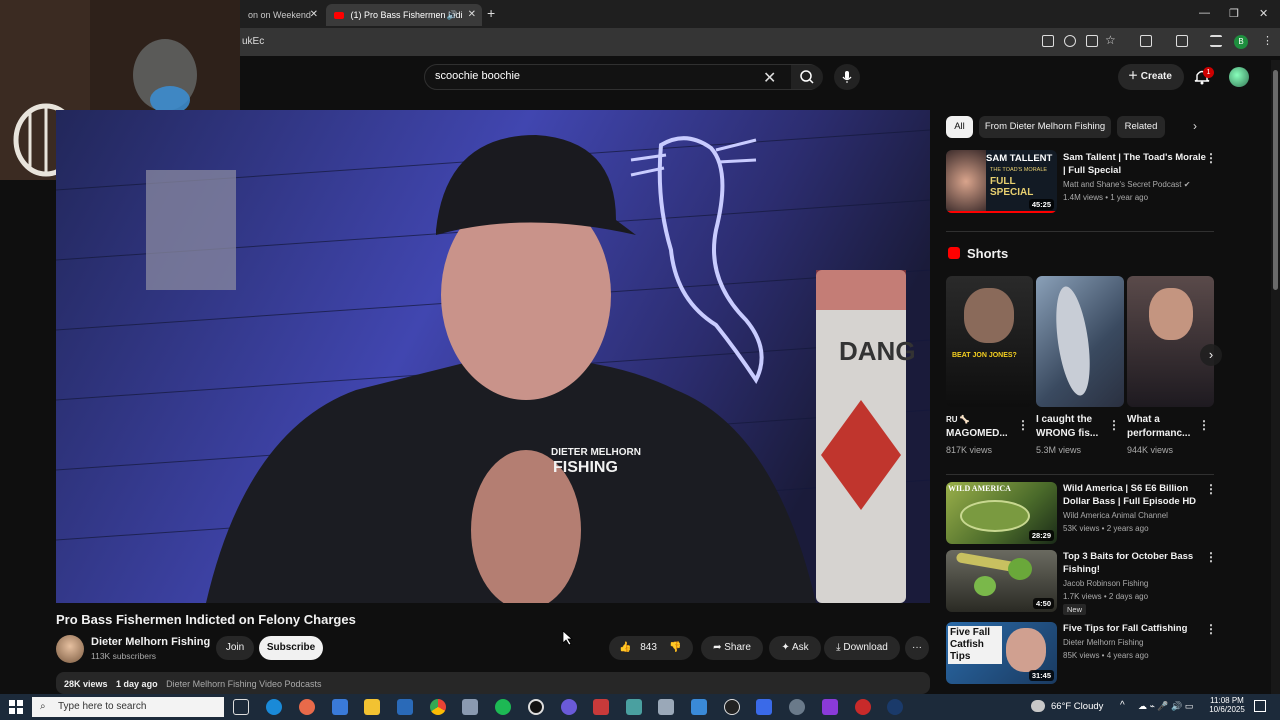 Image resolution: width=1280 pixels, height=720 pixels. I want to click on cast-icon, so click(1048, 41).